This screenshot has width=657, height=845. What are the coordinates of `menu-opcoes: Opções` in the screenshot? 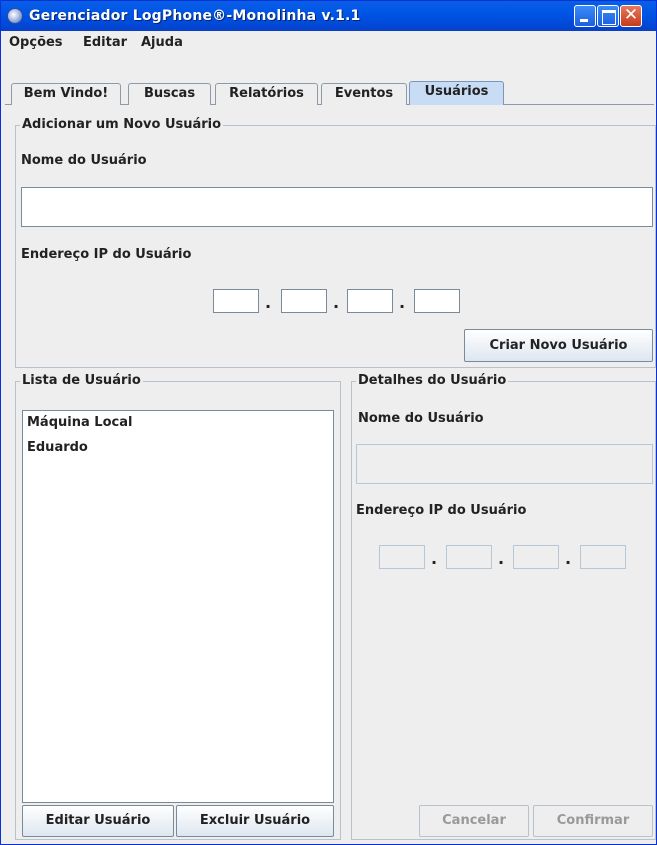 It's located at (36, 42).